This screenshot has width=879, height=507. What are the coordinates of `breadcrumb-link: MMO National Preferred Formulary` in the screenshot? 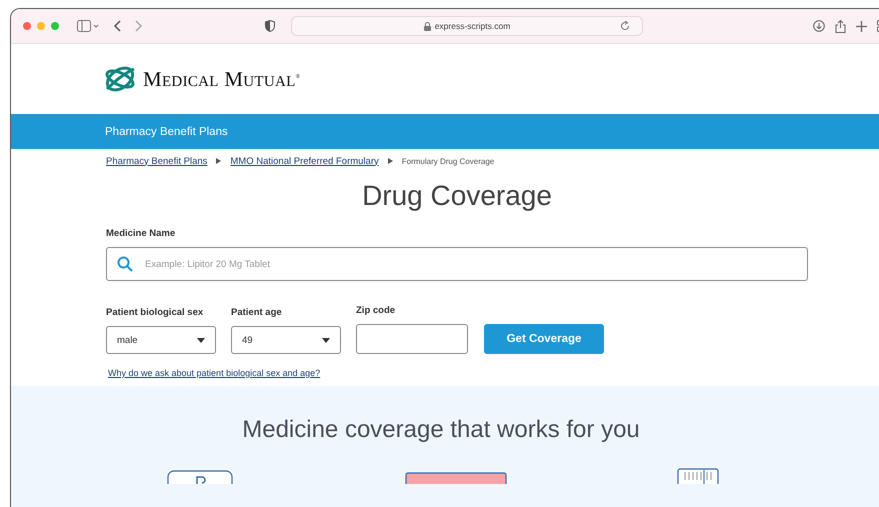 It's located at (304, 161).